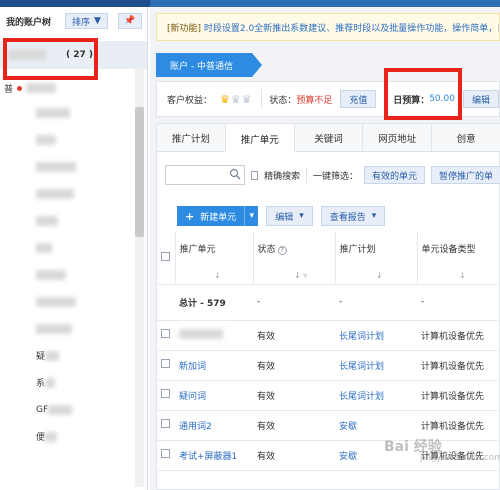 This screenshot has width=500, height=490. I want to click on top-banner-strip, so click(250, 3).